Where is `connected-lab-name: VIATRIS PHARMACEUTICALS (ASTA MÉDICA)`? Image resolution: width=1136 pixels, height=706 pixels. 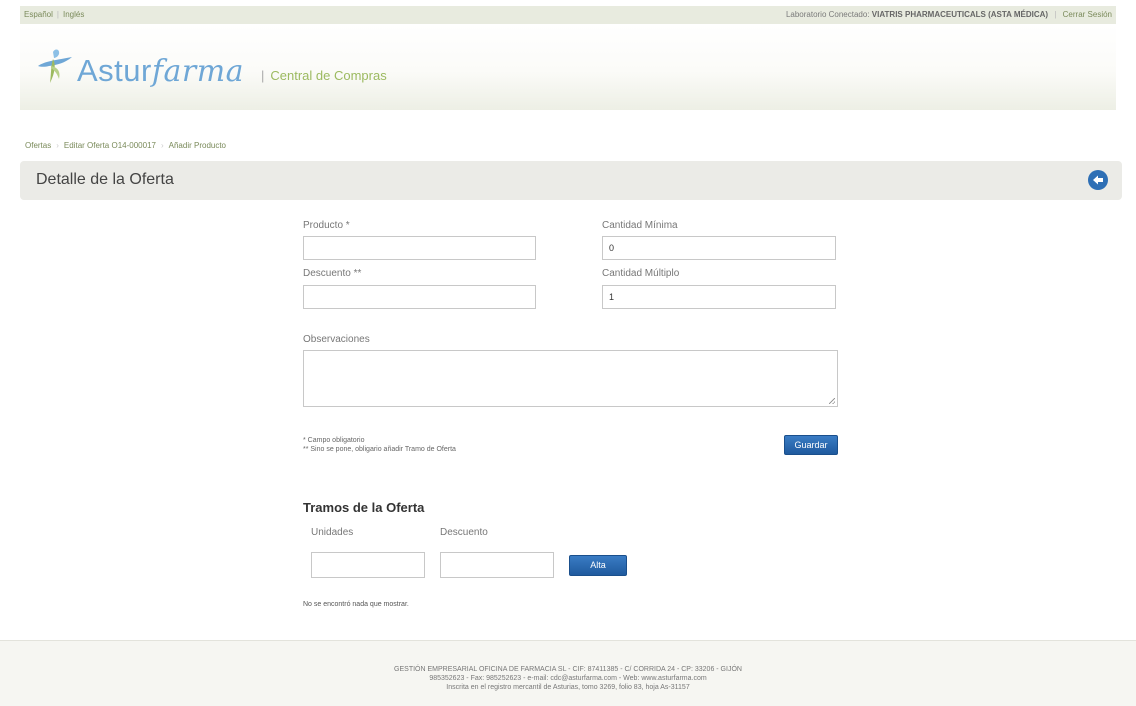 connected-lab-name: VIATRIS PHARMACEUTICALS (ASTA MÉDICA) is located at coordinates (960, 14).